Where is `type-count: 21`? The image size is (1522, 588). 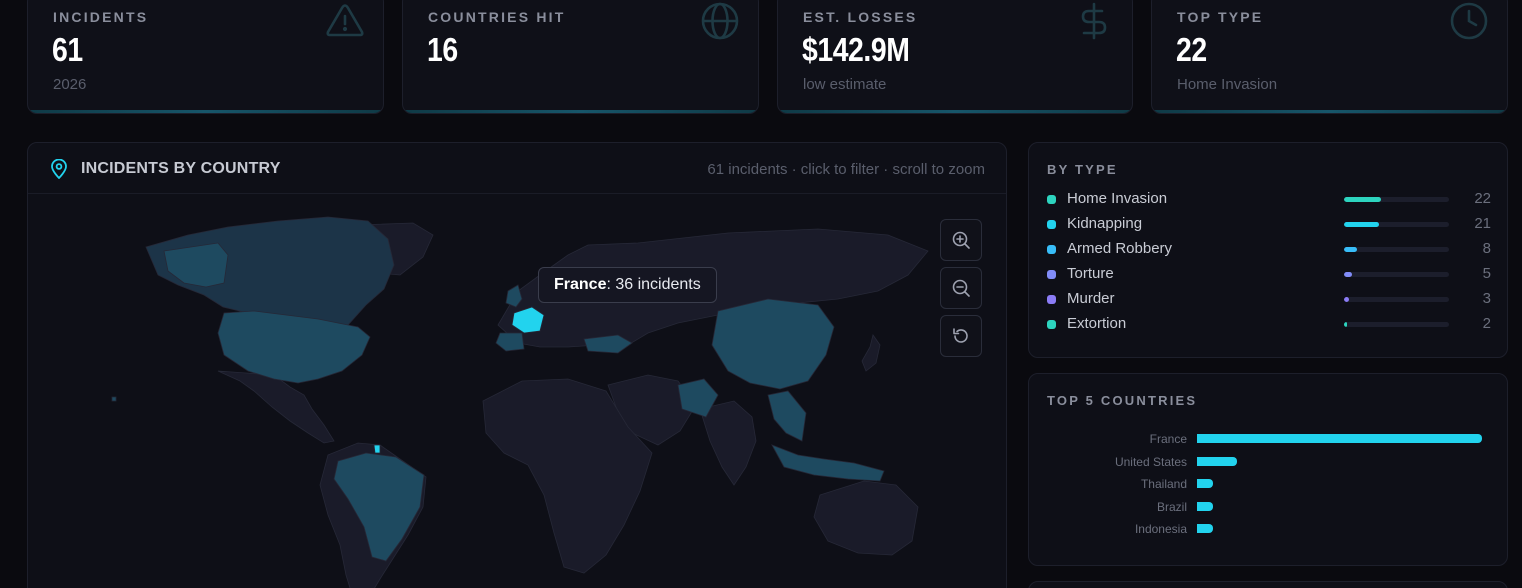 type-count: 21 is located at coordinates (1482, 223).